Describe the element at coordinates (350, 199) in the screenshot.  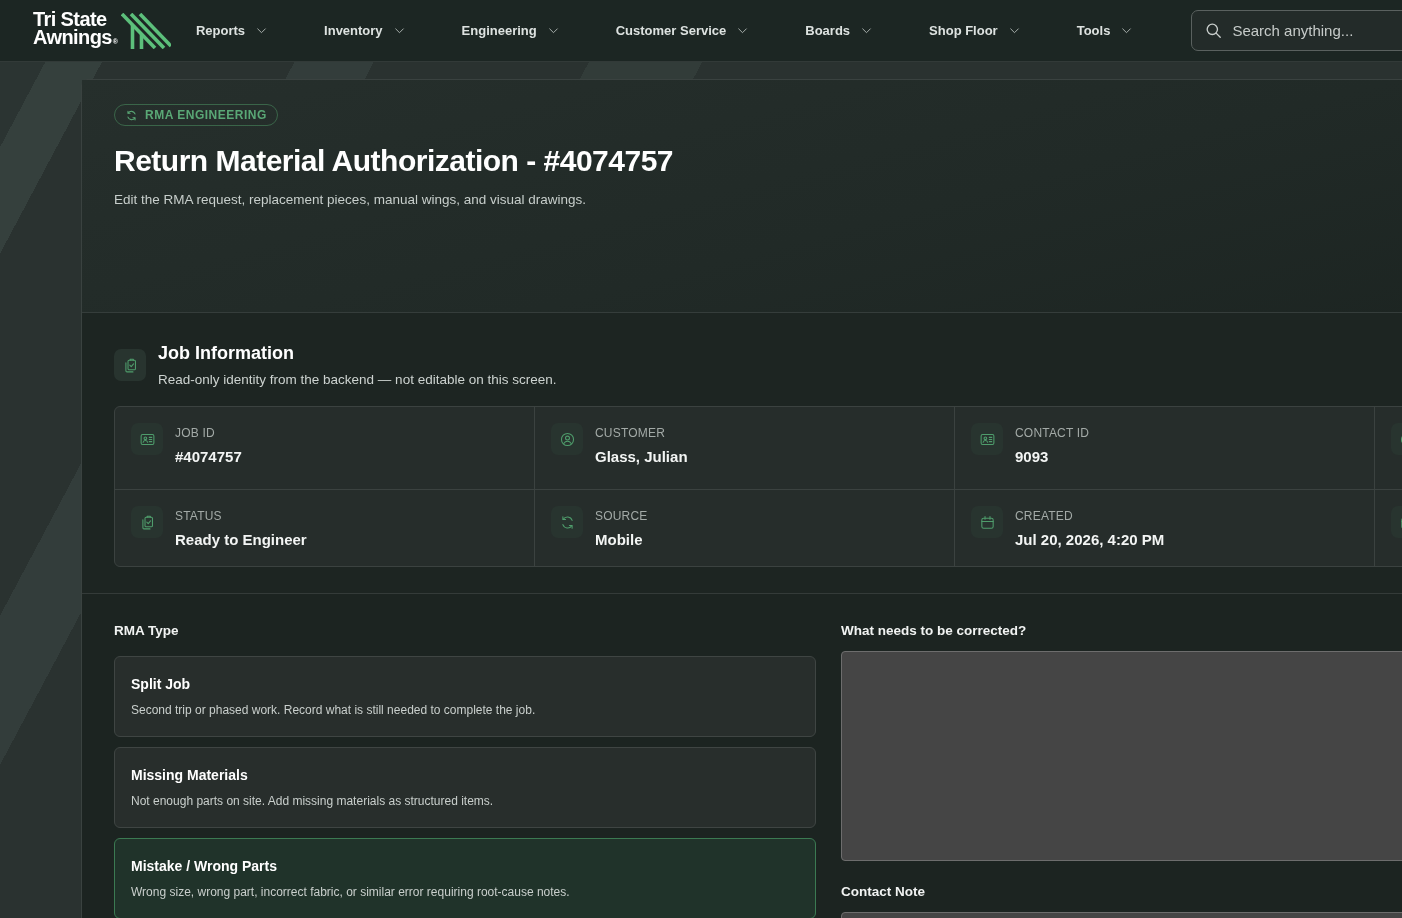
I see `page-subtitle: Edit the RMA request, replacement pieces, manual wings, and visual drawings.` at that location.